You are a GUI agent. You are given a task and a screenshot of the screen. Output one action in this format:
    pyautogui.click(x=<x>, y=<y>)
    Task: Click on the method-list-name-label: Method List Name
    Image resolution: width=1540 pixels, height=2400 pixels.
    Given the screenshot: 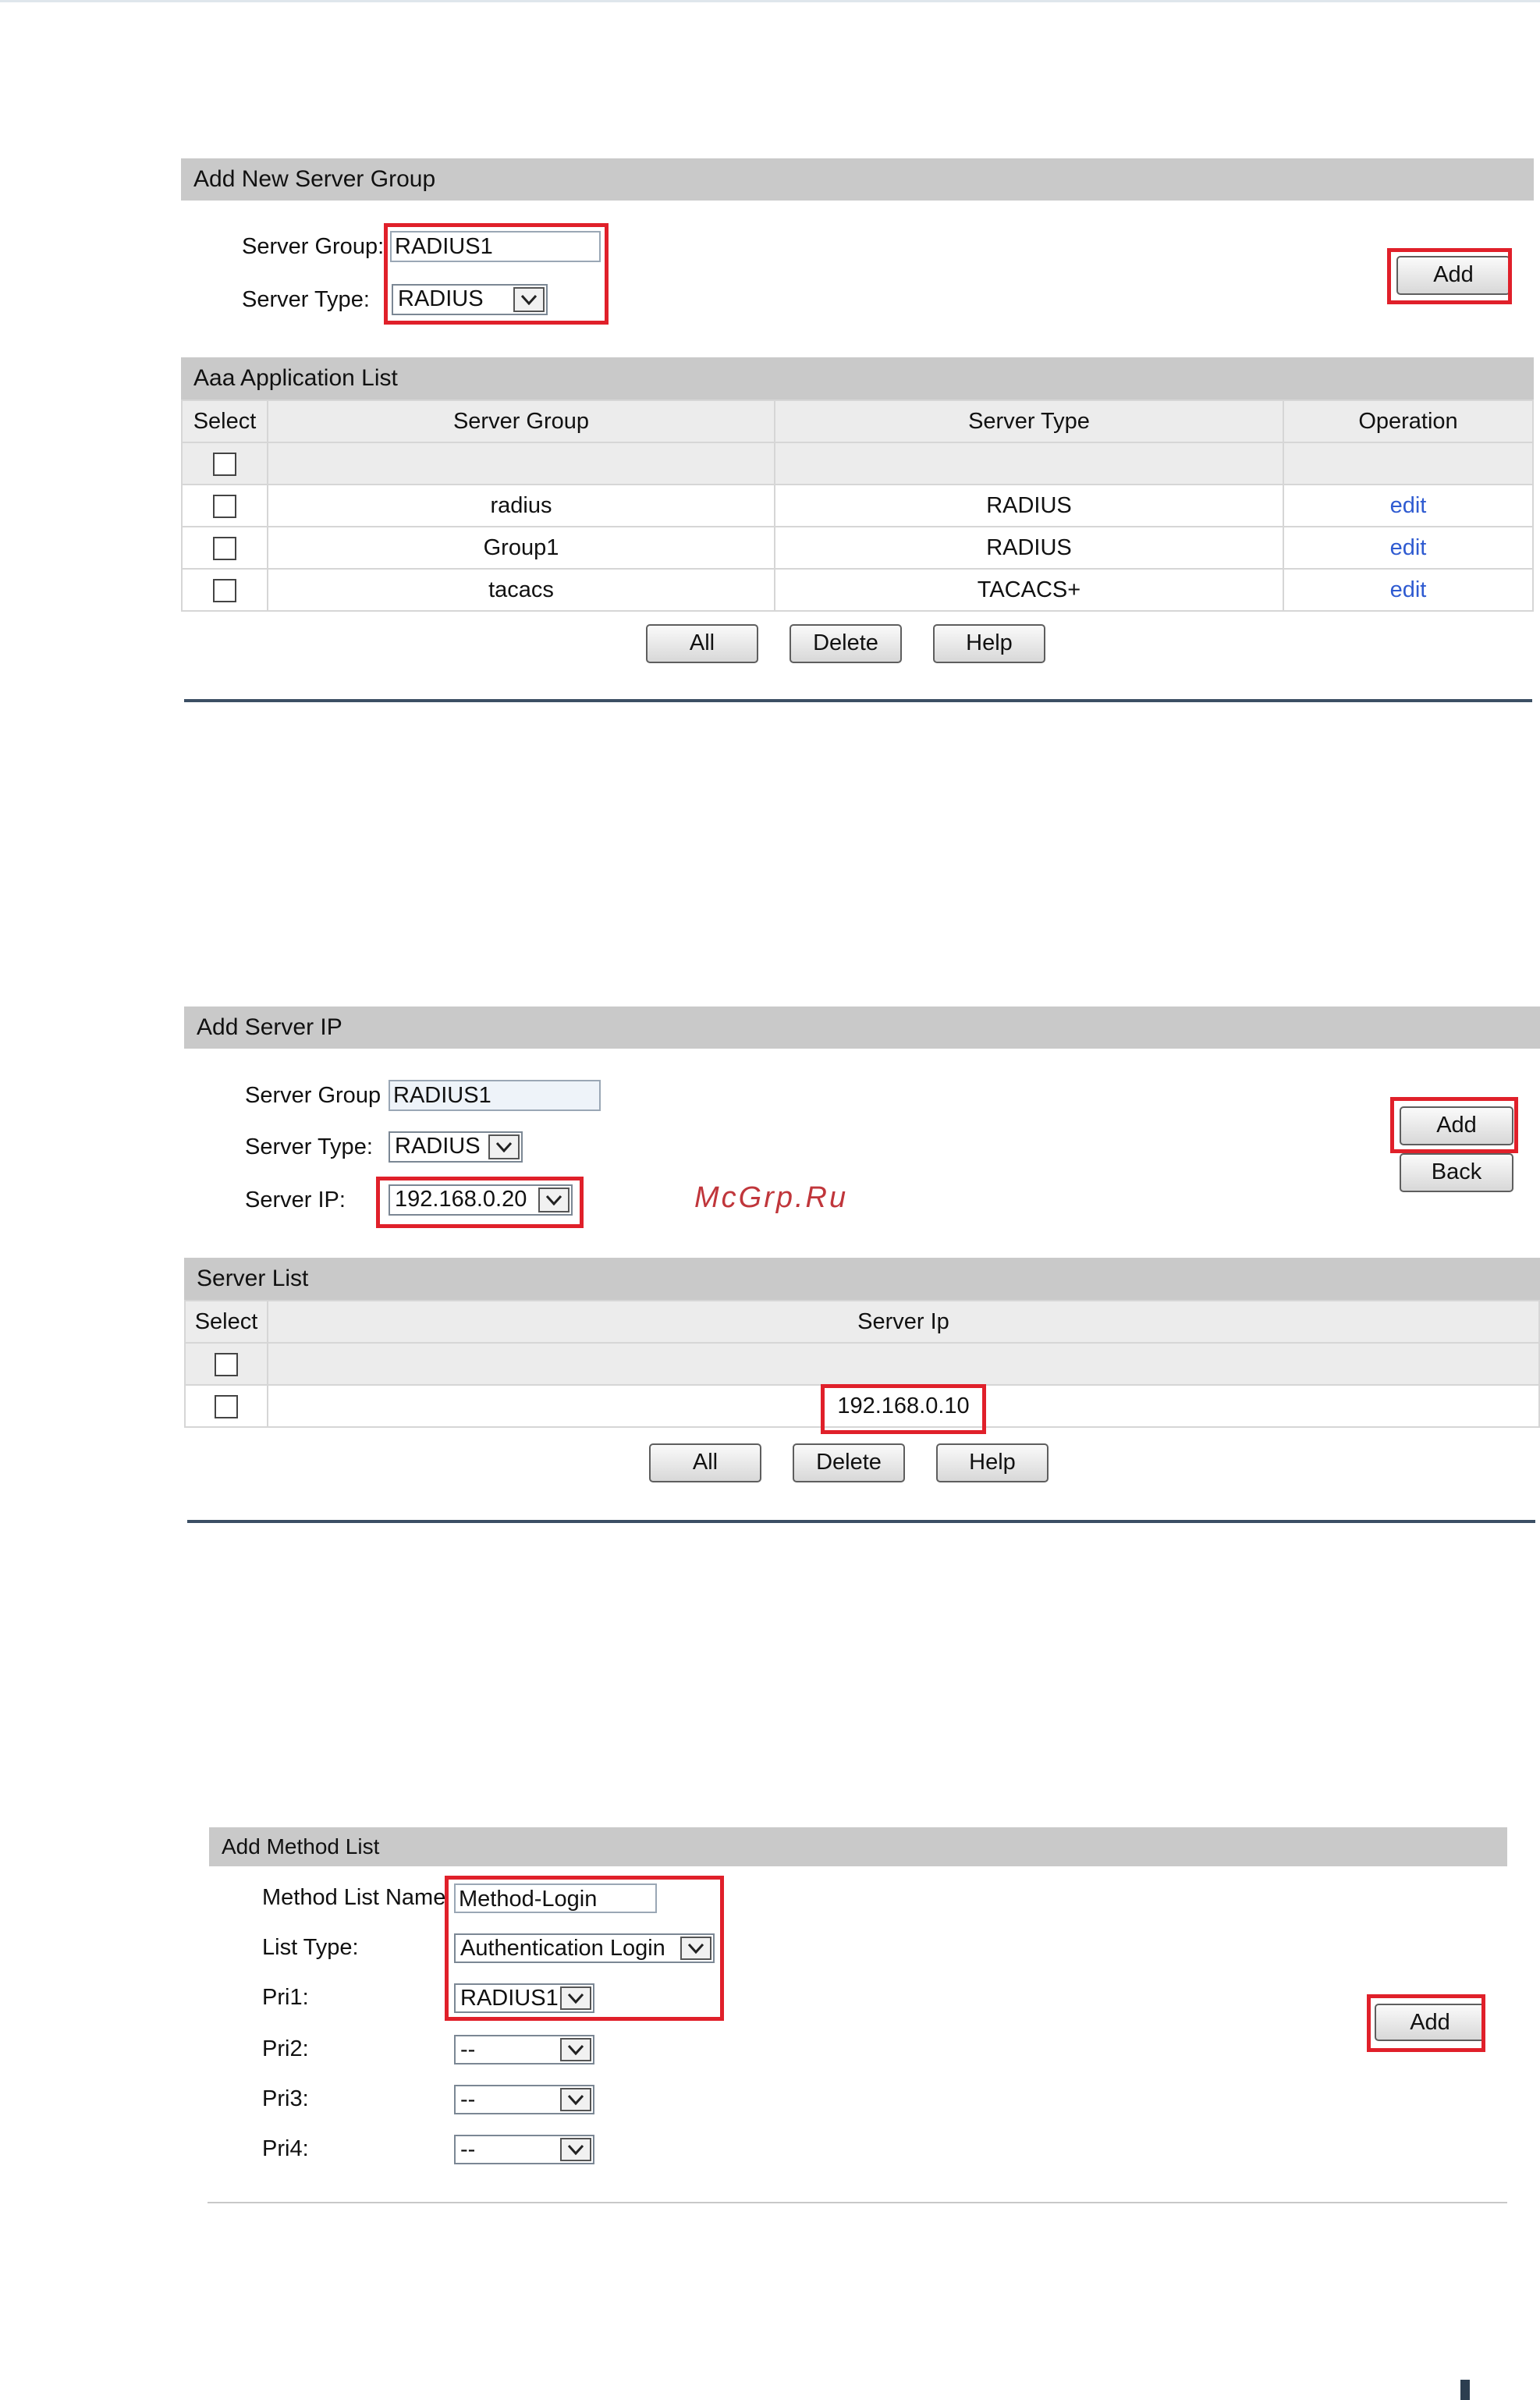 What is the action you would take?
    pyautogui.click(x=354, y=1897)
    